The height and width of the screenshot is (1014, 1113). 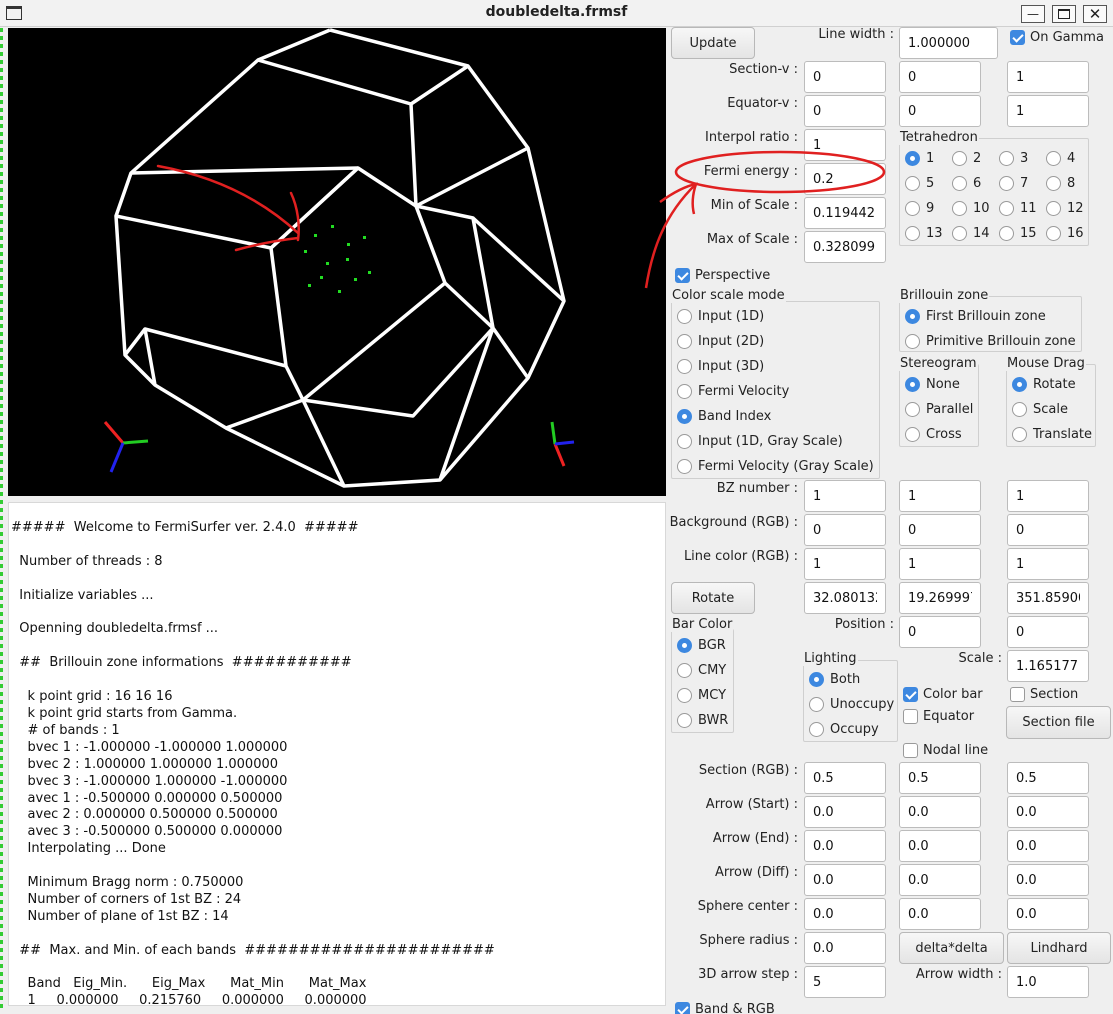 What do you see at coordinates (940, 914) in the screenshot?
I see `sphere-center-y` at bounding box center [940, 914].